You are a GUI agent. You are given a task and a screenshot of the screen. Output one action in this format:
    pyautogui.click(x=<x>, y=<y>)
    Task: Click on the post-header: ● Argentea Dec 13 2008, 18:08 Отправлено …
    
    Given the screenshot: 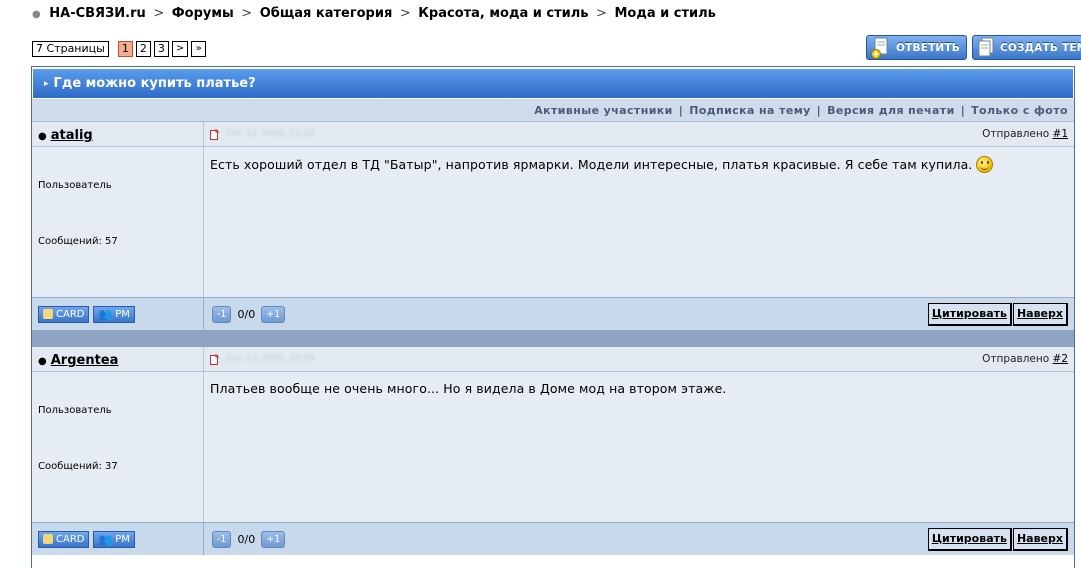 What is the action you would take?
    pyautogui.click(x=553, y=359)
    